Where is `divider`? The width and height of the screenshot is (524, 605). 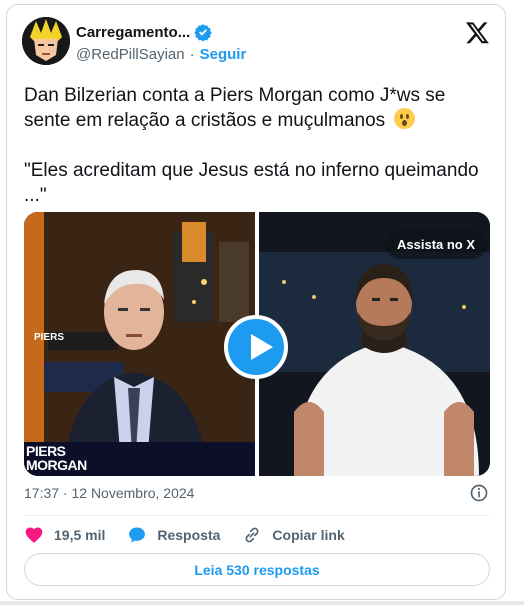 divider is located at coordinates (257, 515).